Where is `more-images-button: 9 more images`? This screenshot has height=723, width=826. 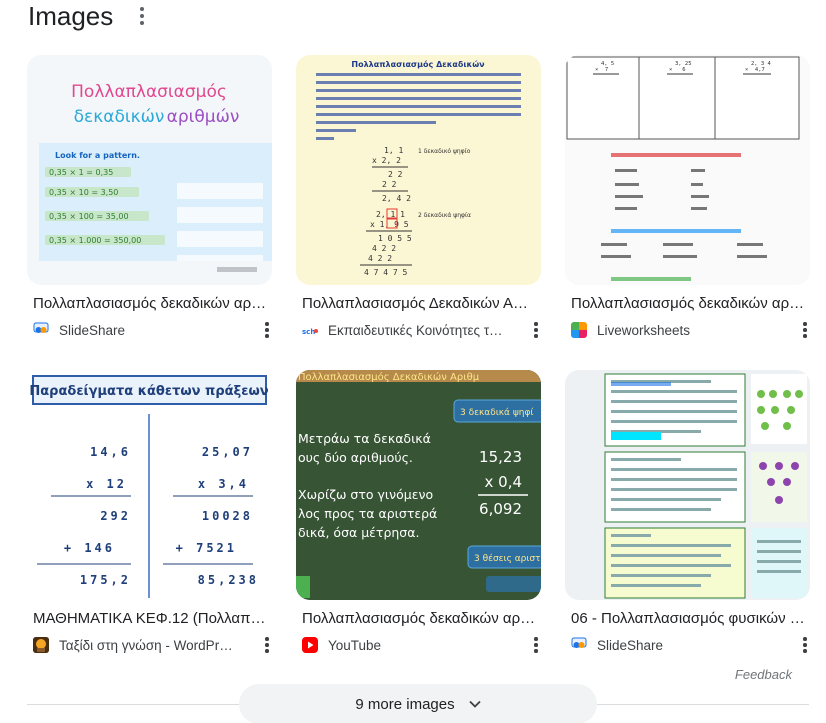
more-images-button: 9 more images is located at coordinates (418, 703).